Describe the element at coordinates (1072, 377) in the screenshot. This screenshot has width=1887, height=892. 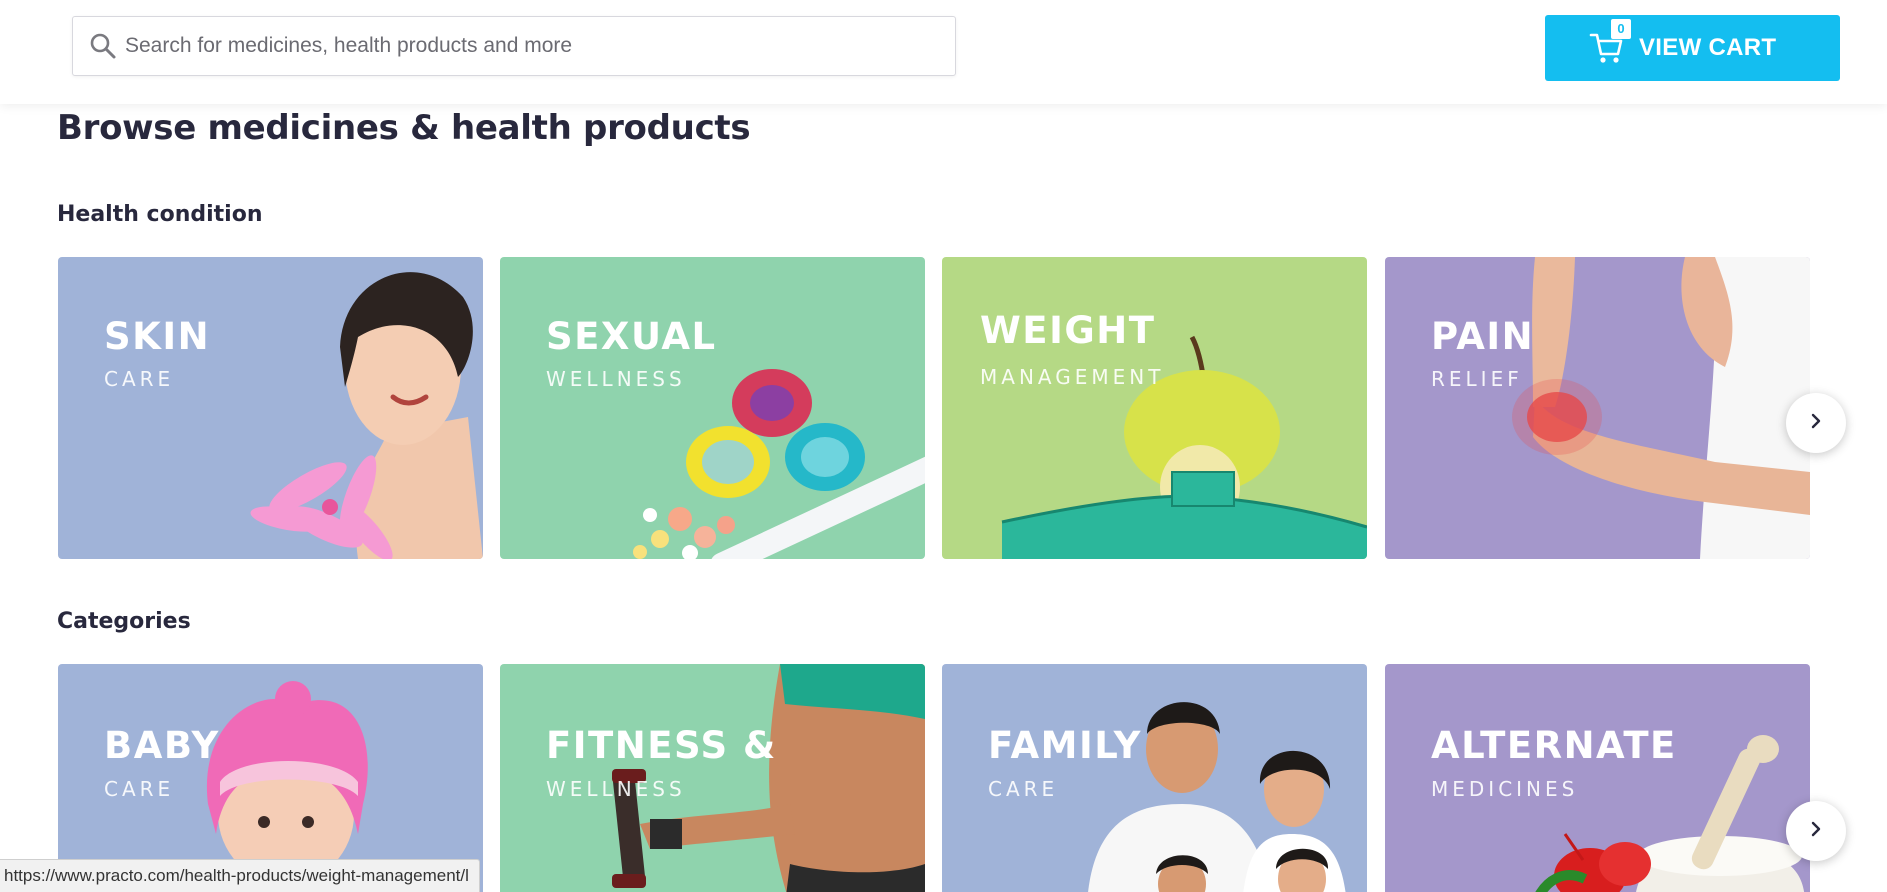
I see `card-subtitle: MANAGEMENT` at that location.